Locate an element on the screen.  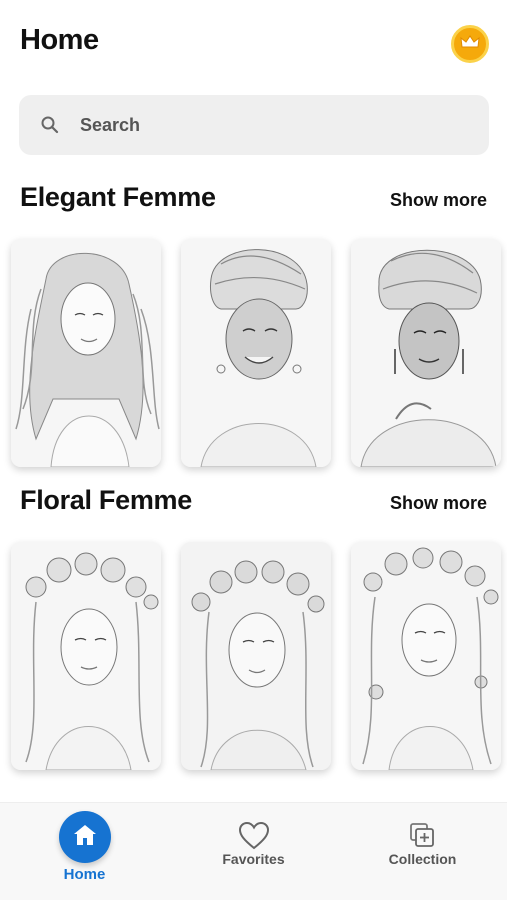
crown-icon is located at coordinates (470, 44).